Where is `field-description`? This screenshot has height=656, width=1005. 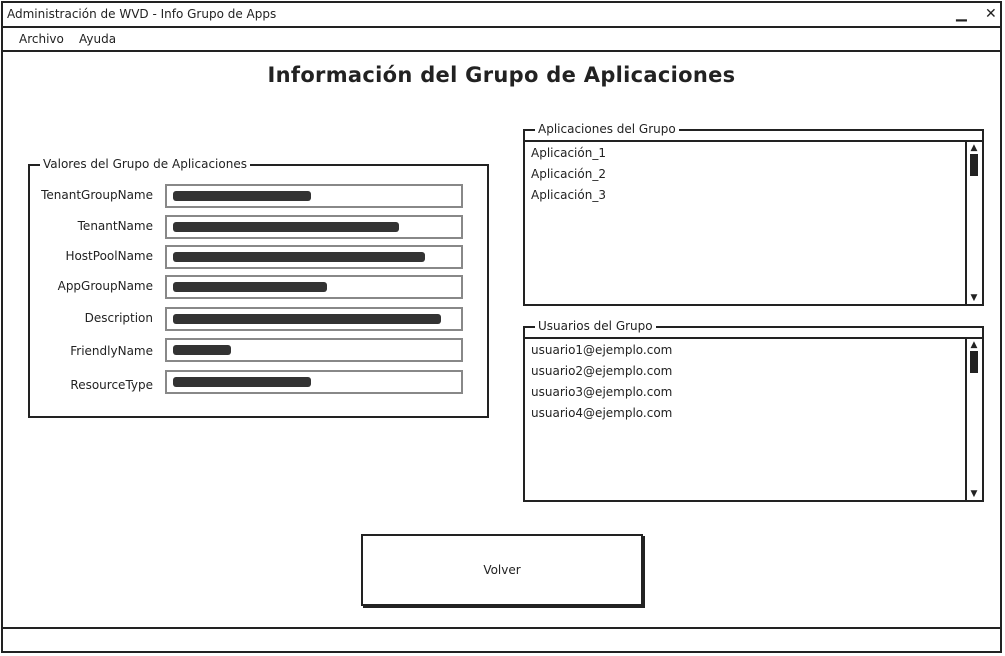 field-description is located at coordinates (314, 319).